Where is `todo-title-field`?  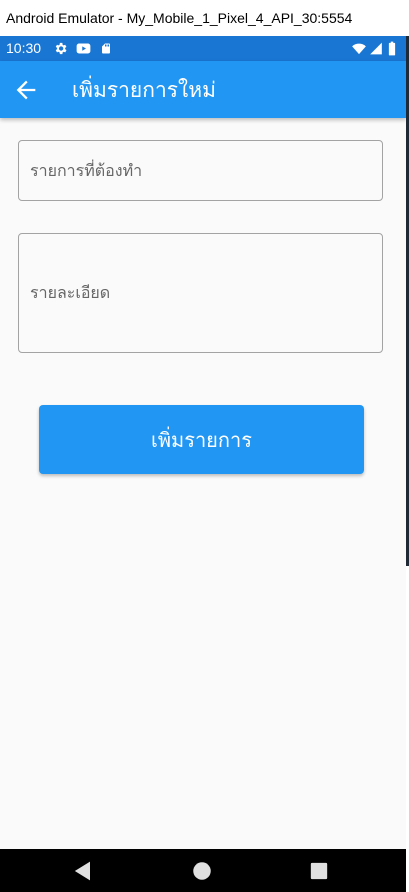 todo-title-field is located at coordinates (200, 170).